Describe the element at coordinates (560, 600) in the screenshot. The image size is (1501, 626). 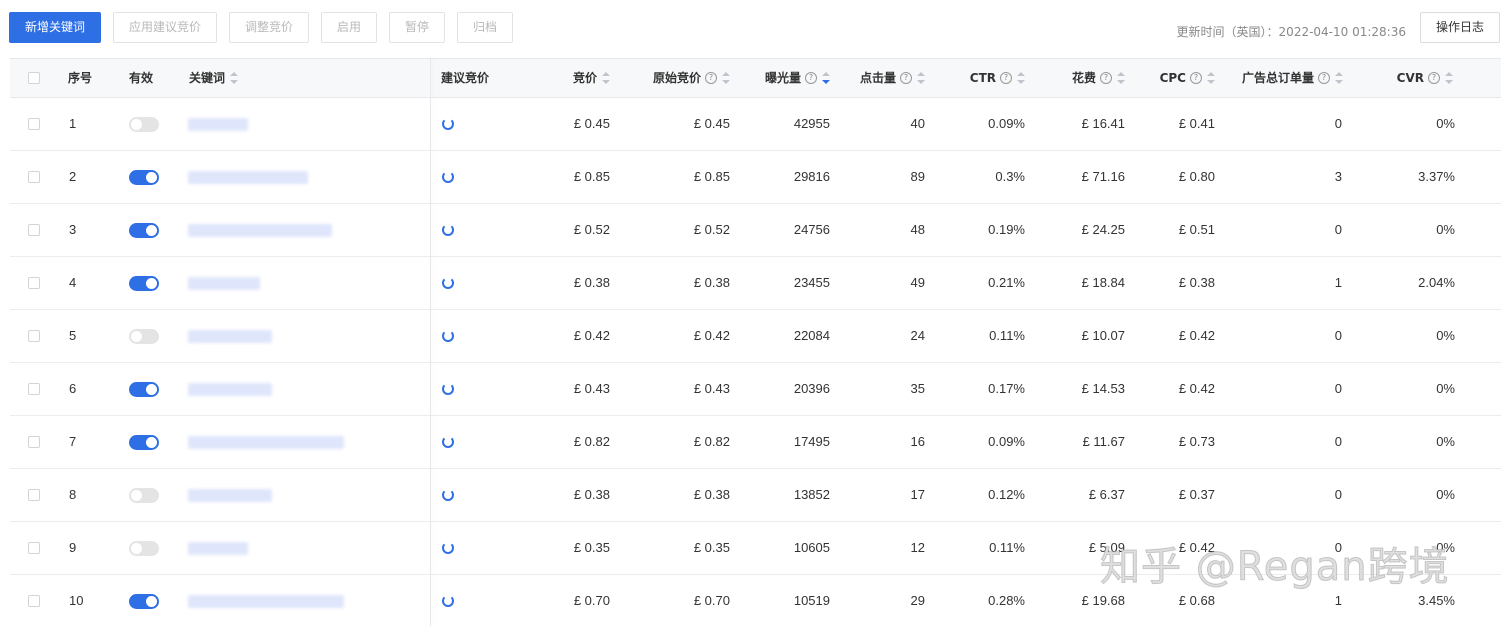
I see `bid-value: £ 0.70` at that location.